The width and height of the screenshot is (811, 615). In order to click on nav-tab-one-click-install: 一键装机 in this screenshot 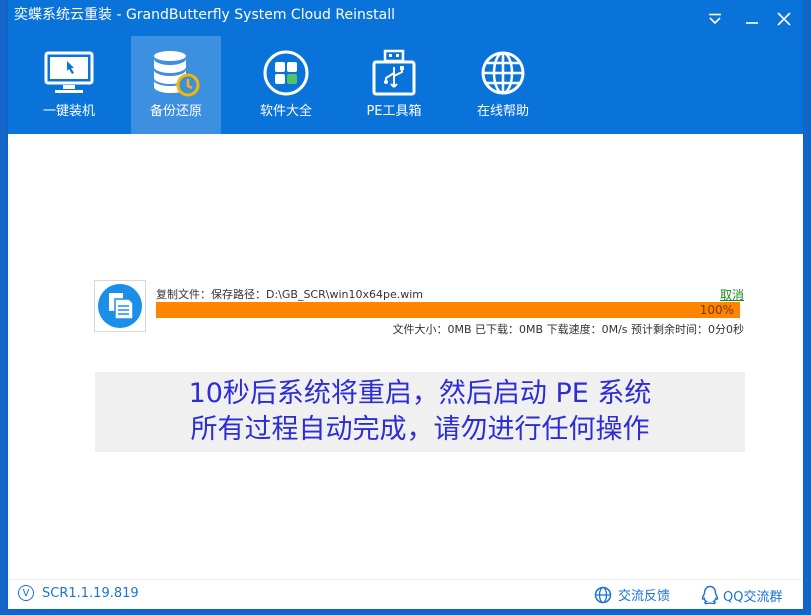, I will do `click(69, 85)`.